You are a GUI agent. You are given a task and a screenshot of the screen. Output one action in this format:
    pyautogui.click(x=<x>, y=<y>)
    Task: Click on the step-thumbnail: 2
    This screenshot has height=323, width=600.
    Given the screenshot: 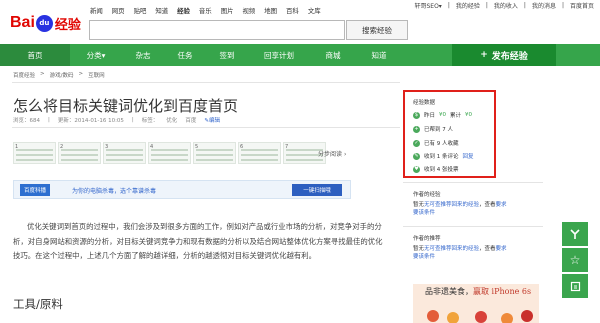 What is the action you would take?
    pyautogui.click(x=79, y=153)
    